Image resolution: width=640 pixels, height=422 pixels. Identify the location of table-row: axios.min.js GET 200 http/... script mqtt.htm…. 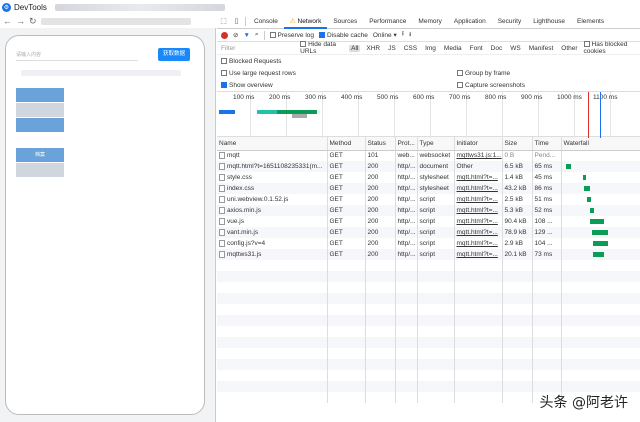
(428, 210).